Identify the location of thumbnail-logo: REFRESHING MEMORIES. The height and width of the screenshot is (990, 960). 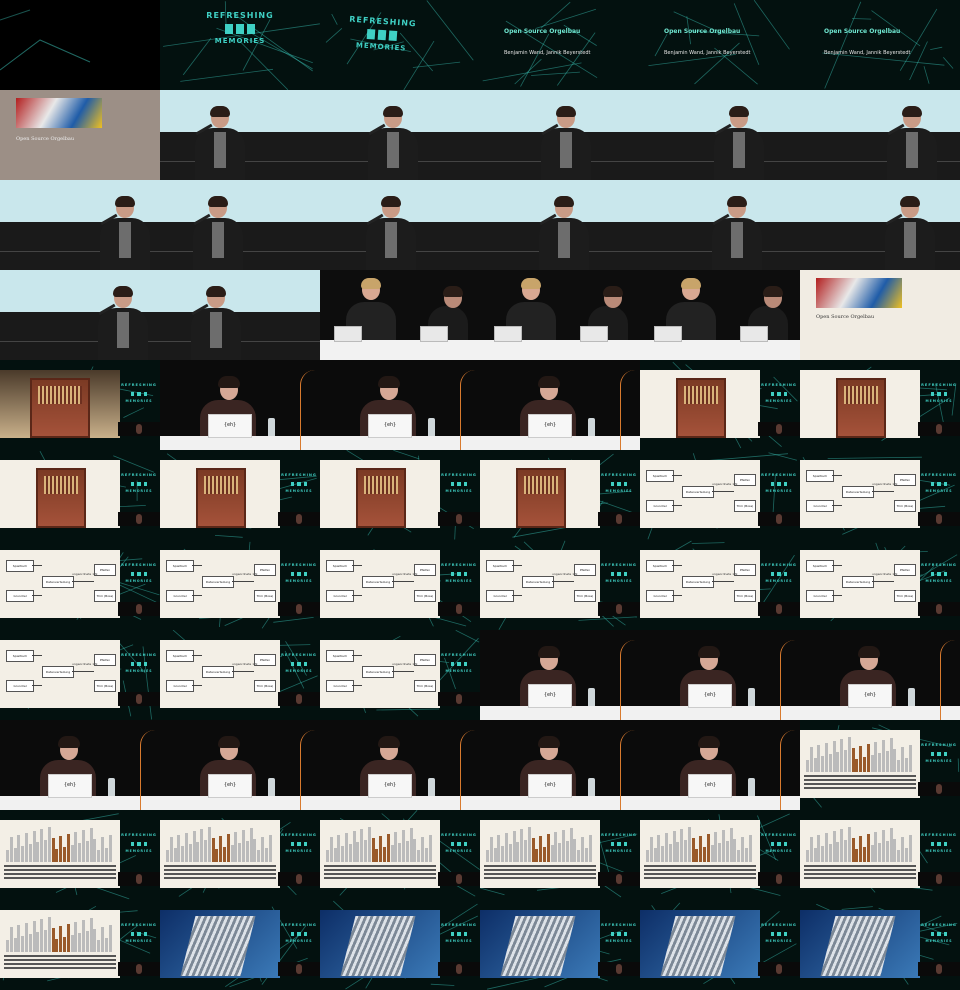
(240, 45).